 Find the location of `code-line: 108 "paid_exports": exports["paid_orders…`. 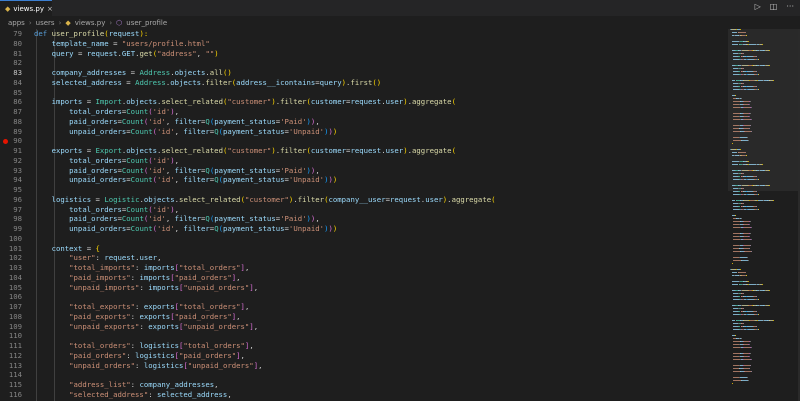

code-line: 108 "paid_exports": exports["paid_orders… is located at coordinates (364, 316).